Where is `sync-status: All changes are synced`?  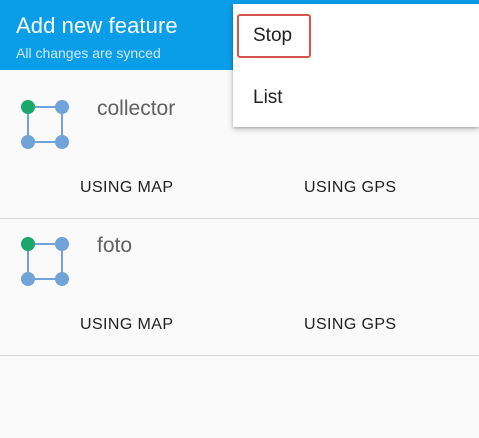
sync-status: All changes are synced is located at coordinates (88, 53).